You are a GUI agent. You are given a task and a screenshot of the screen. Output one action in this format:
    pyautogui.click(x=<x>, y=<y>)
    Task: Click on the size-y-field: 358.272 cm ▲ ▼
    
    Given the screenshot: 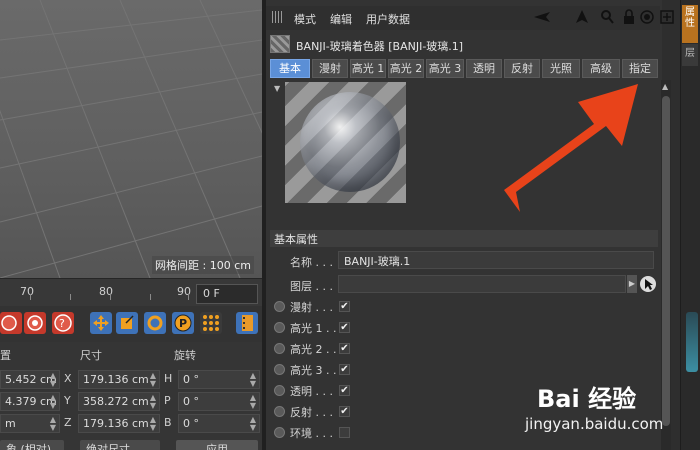 What is the action you would take?
    pyautogui.click(x=119, y=401)
    